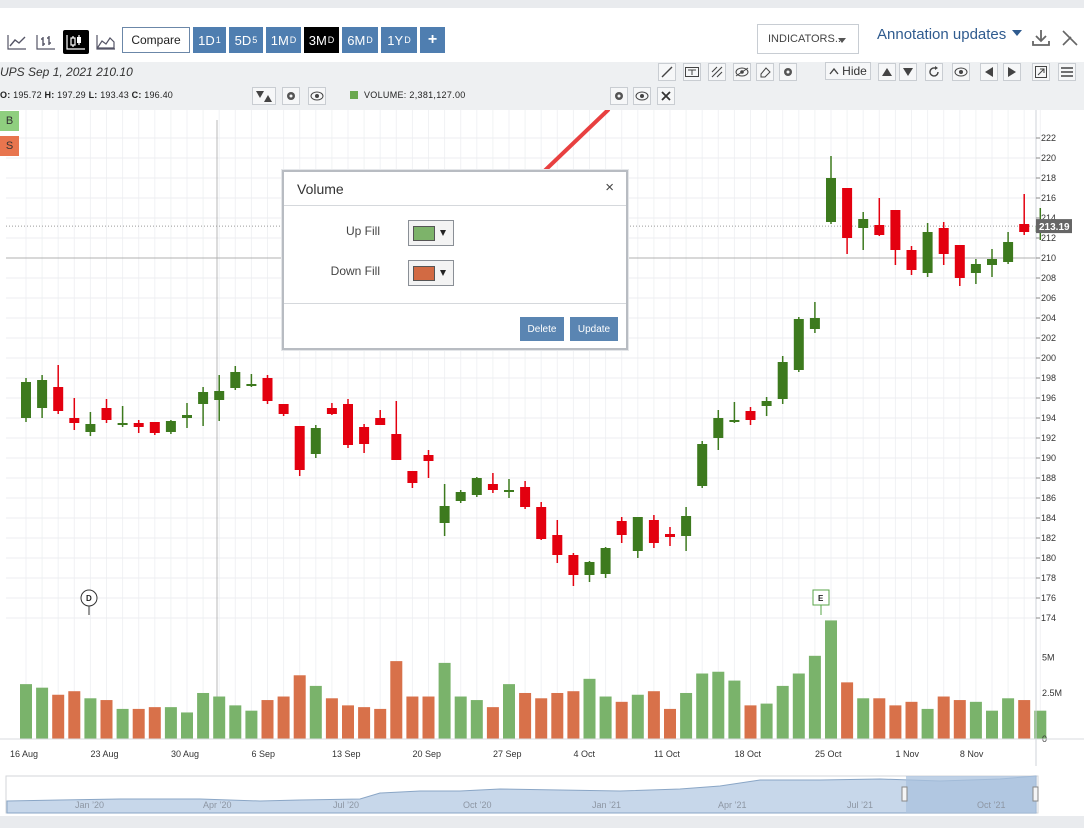 This screenshot has height=828, width=1084. I want to click on period-label: 1Y, so click(395, 40).